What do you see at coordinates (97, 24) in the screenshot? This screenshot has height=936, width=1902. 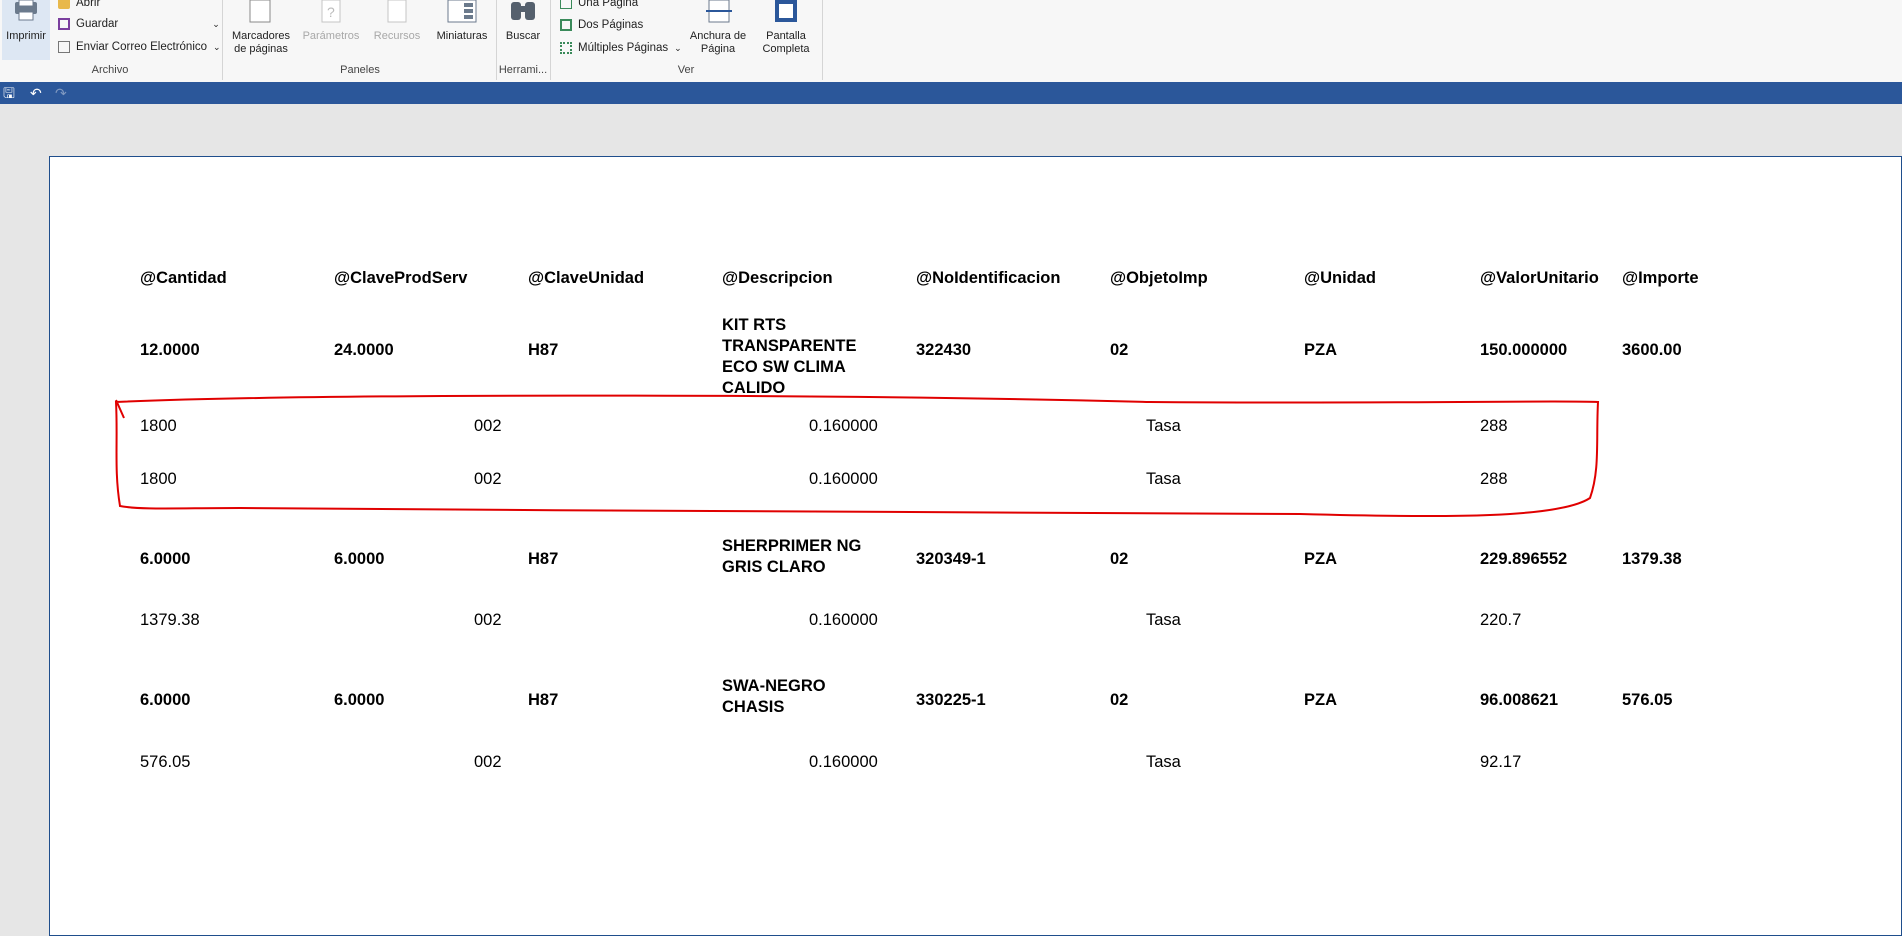 I see `save-label: Guardar` at bounding box center [97, 24].